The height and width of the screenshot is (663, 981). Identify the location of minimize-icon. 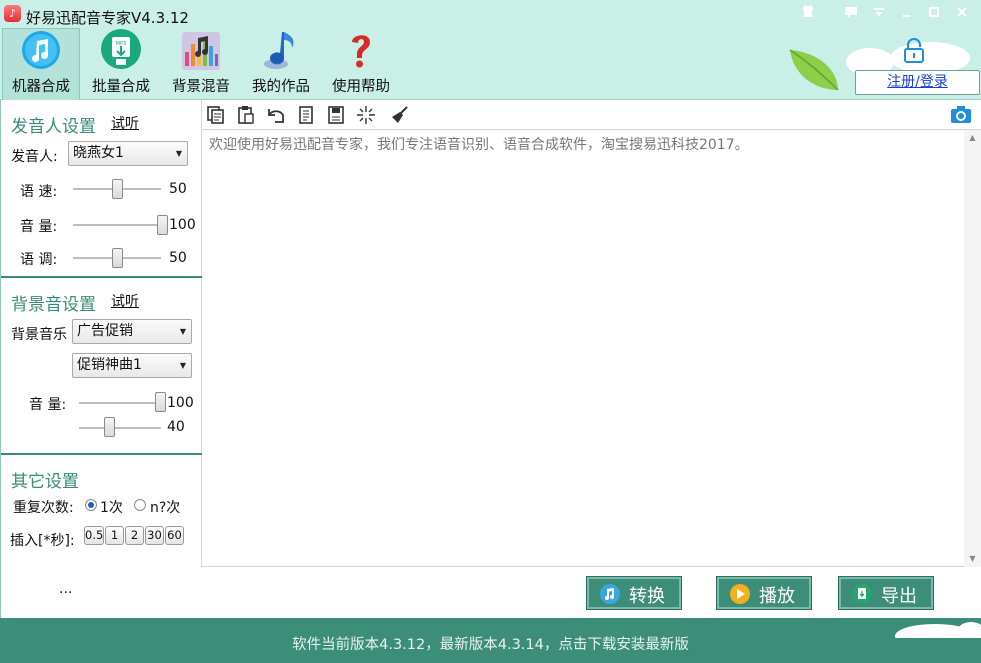
(907, 14).